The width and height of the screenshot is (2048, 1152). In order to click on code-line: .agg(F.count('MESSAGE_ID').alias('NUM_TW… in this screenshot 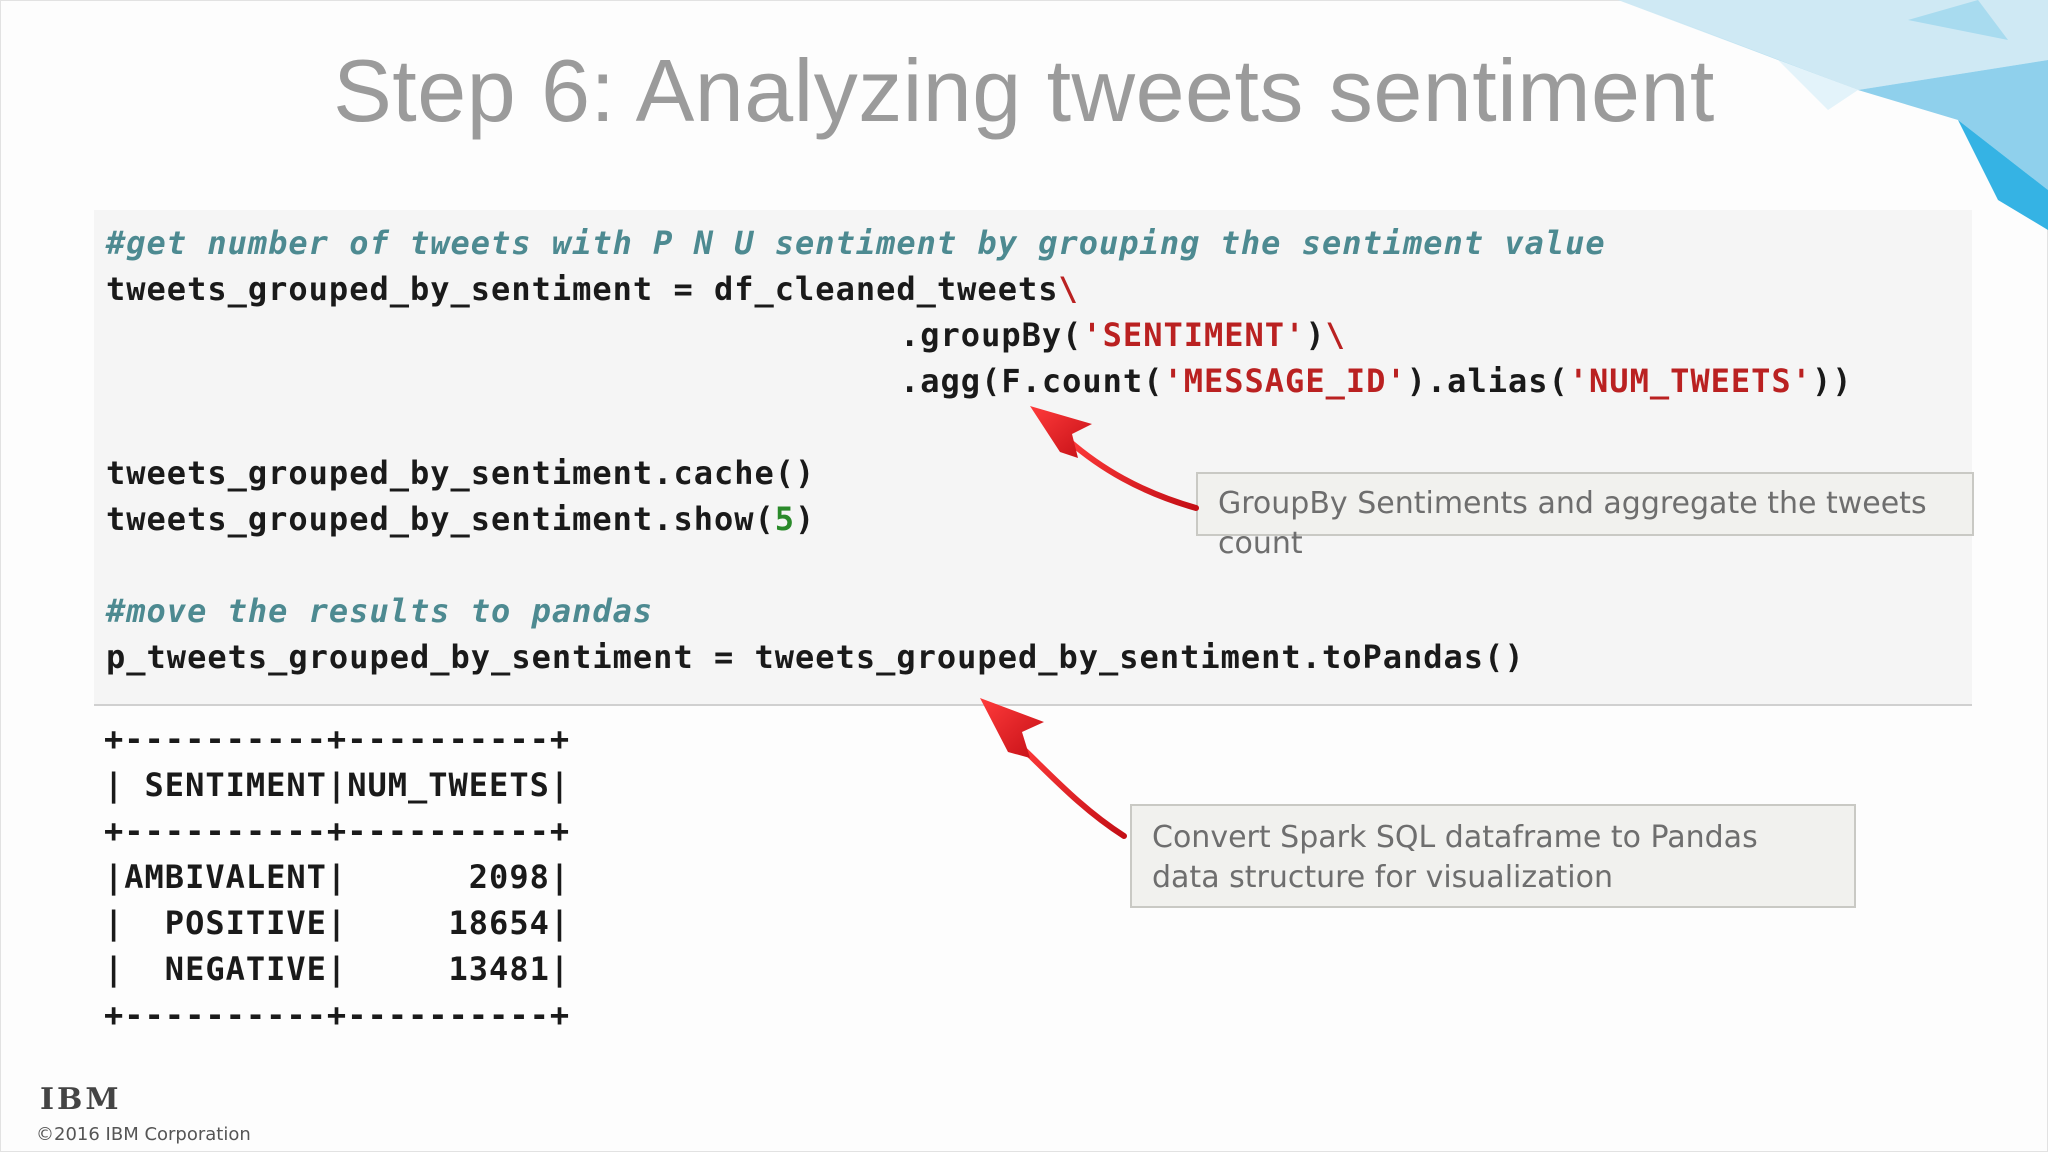, I will do `click(1376, 381)`.